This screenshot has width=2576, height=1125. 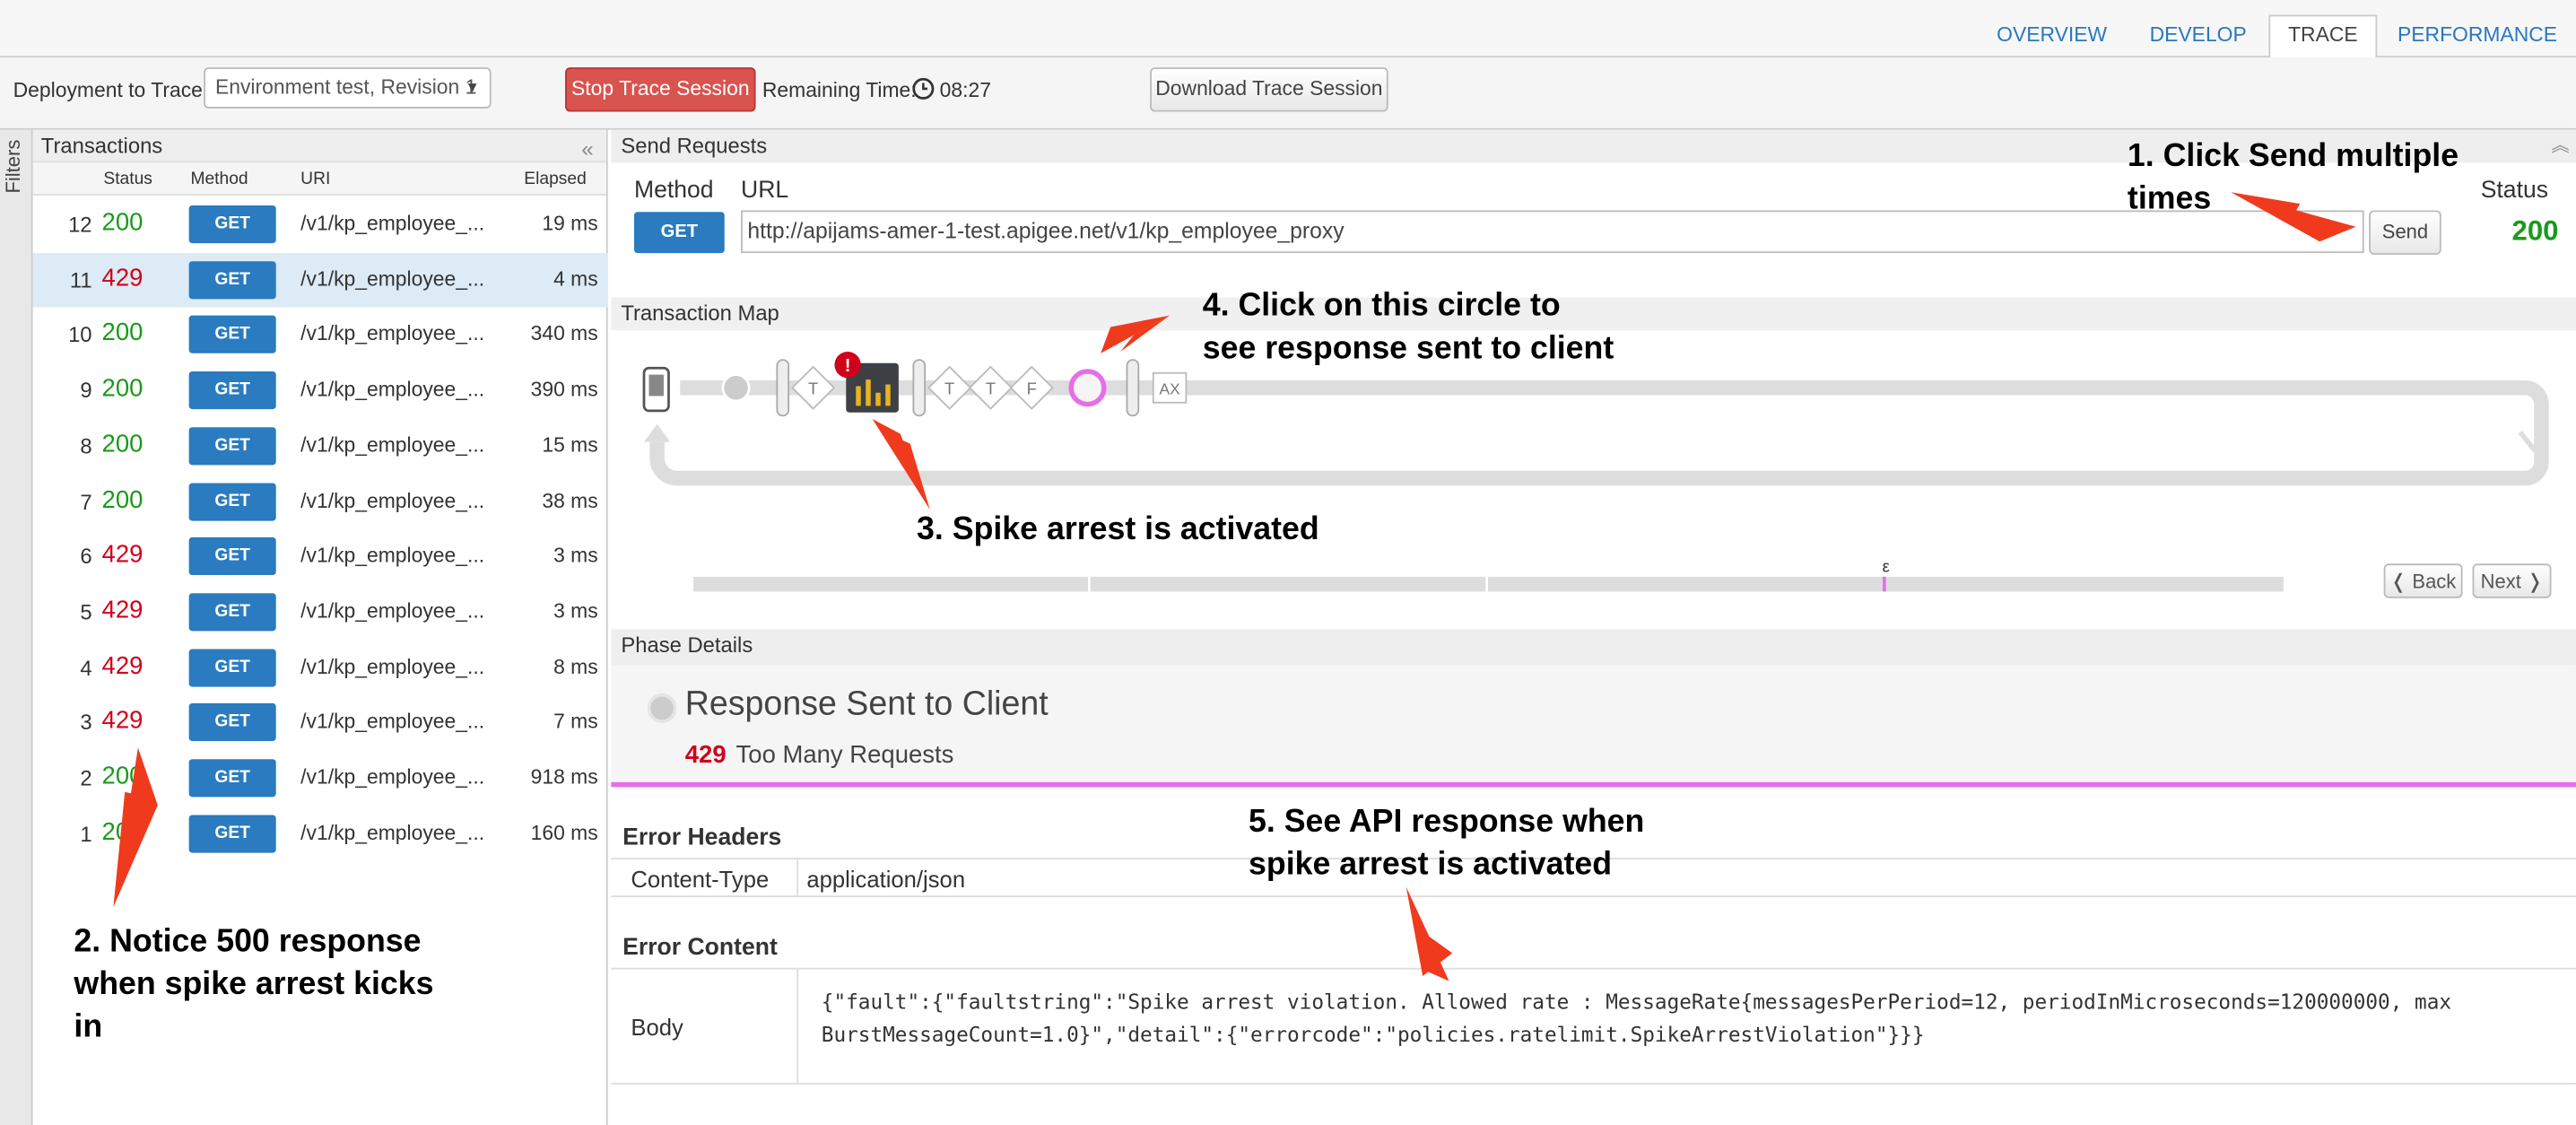 I want to click on row-number: 2, so click(x=86, y=777).